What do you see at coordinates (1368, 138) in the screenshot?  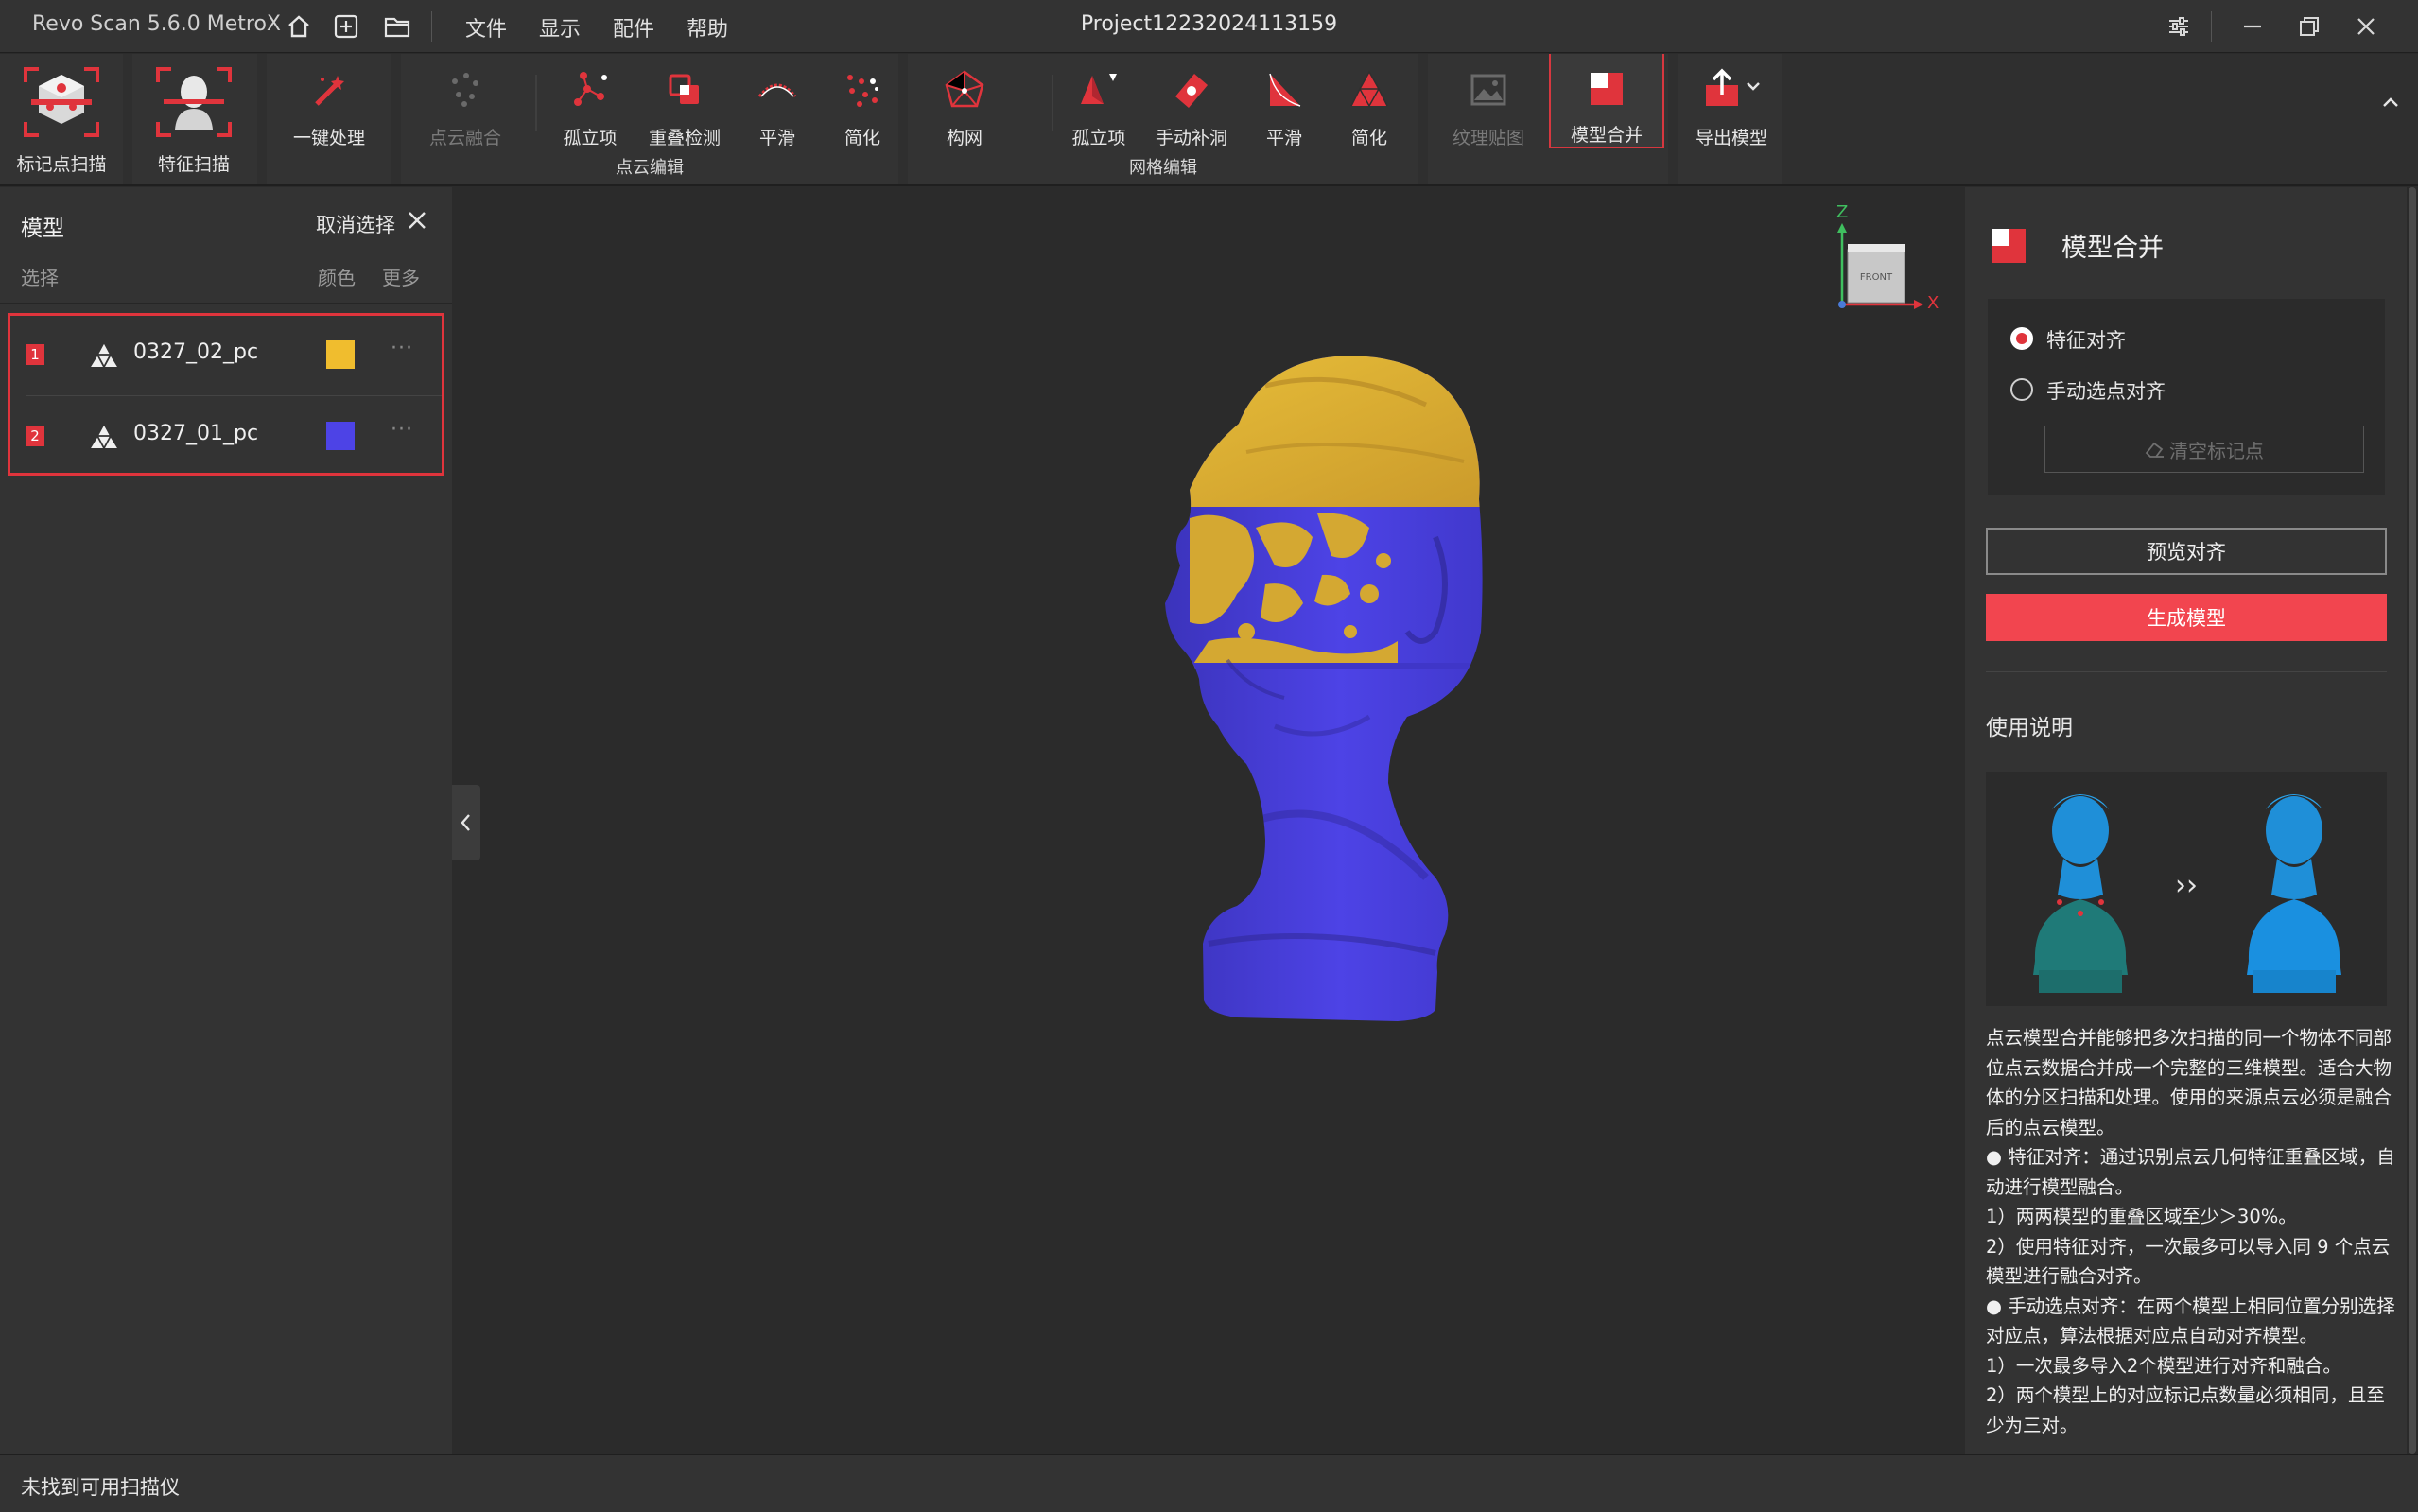 I see `mesh-simplify-label: 简化` at bounding box center [1368, 138].